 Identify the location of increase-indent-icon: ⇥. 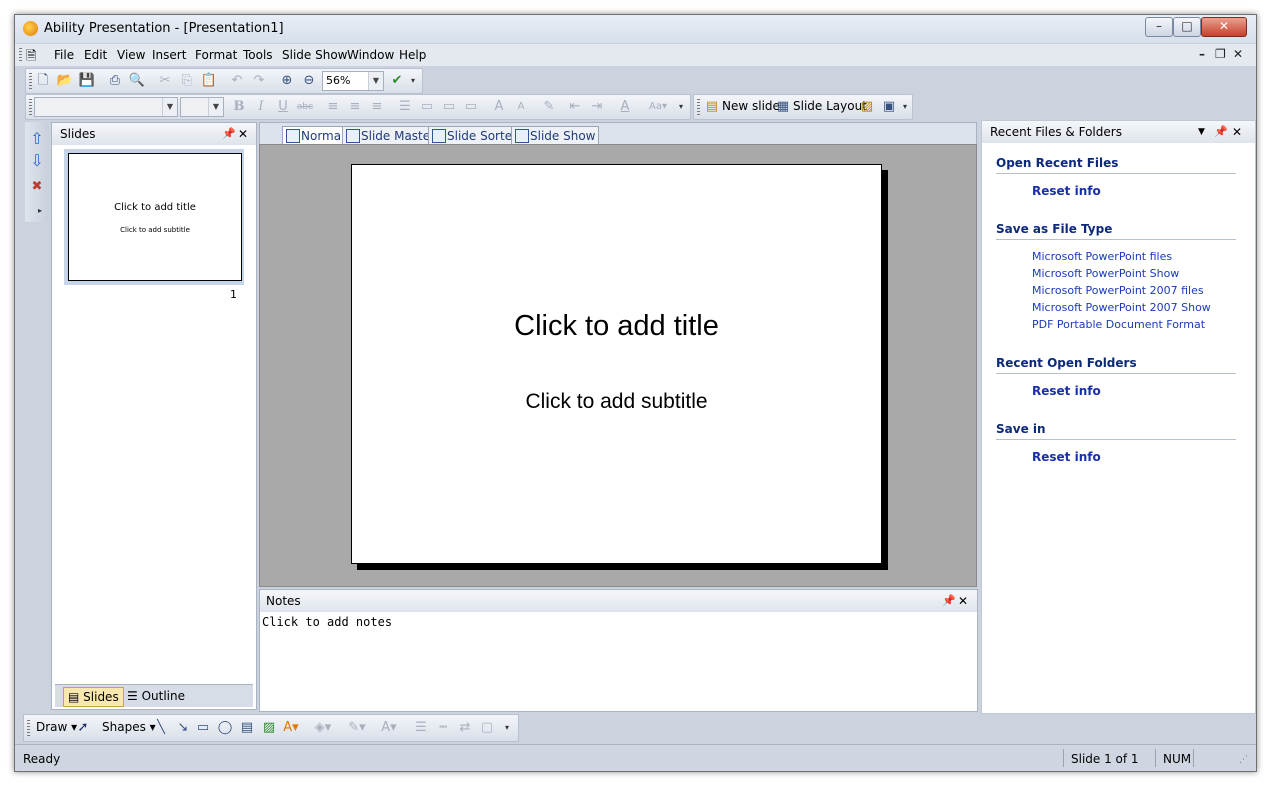
(597, 107).